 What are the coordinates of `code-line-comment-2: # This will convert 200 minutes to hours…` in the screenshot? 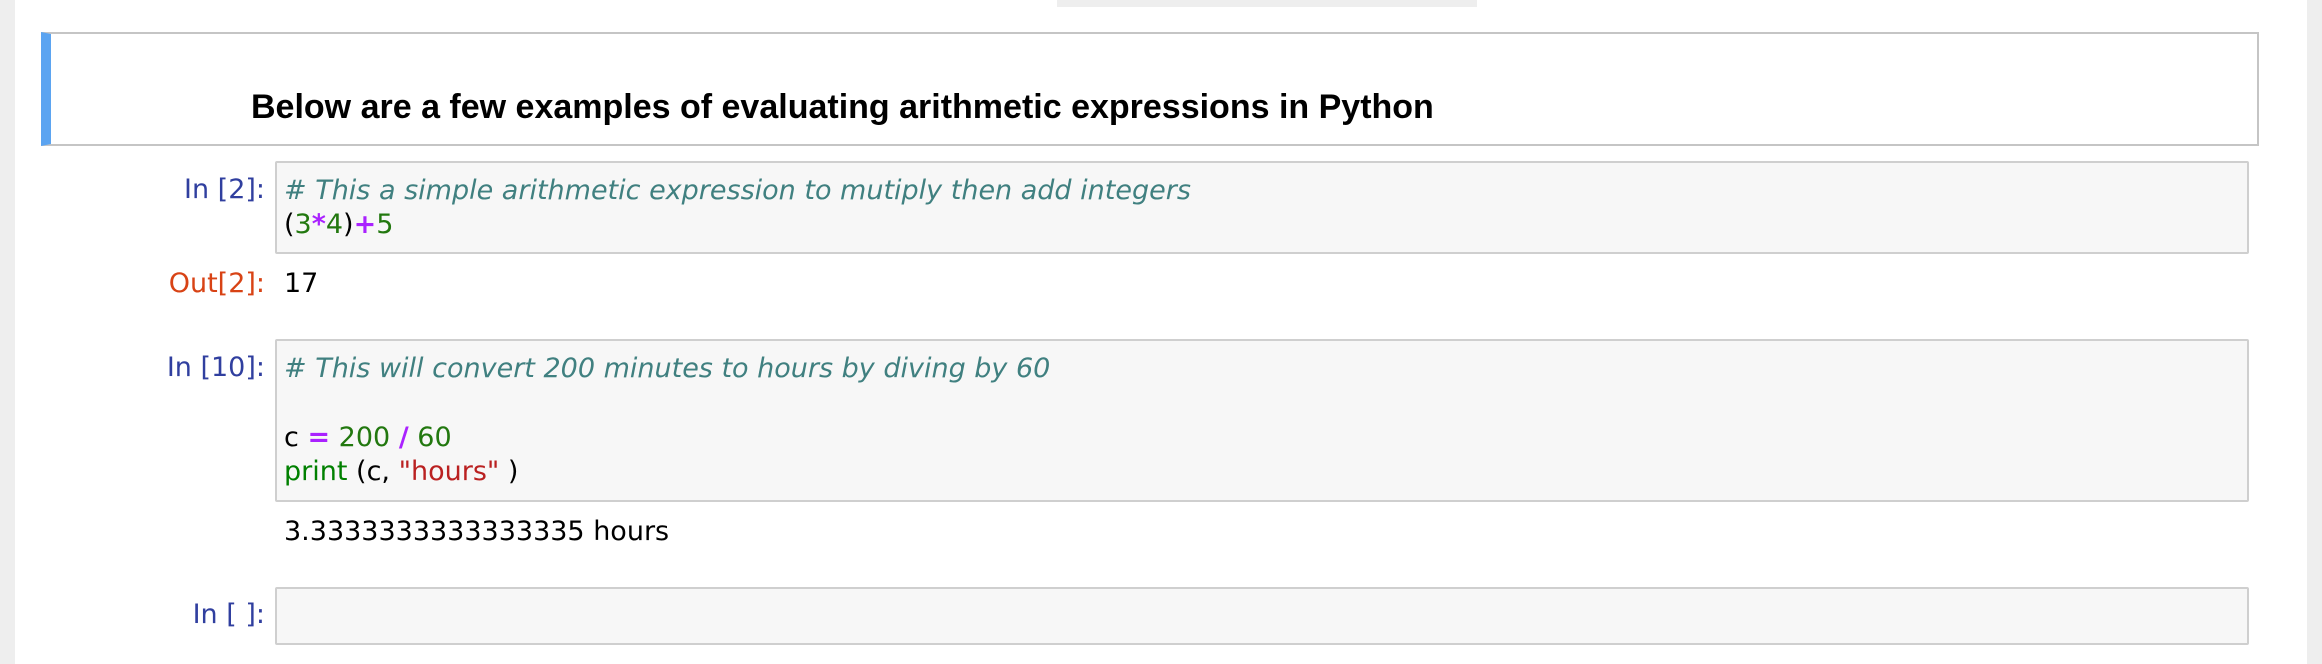 It's located at (667, 369).